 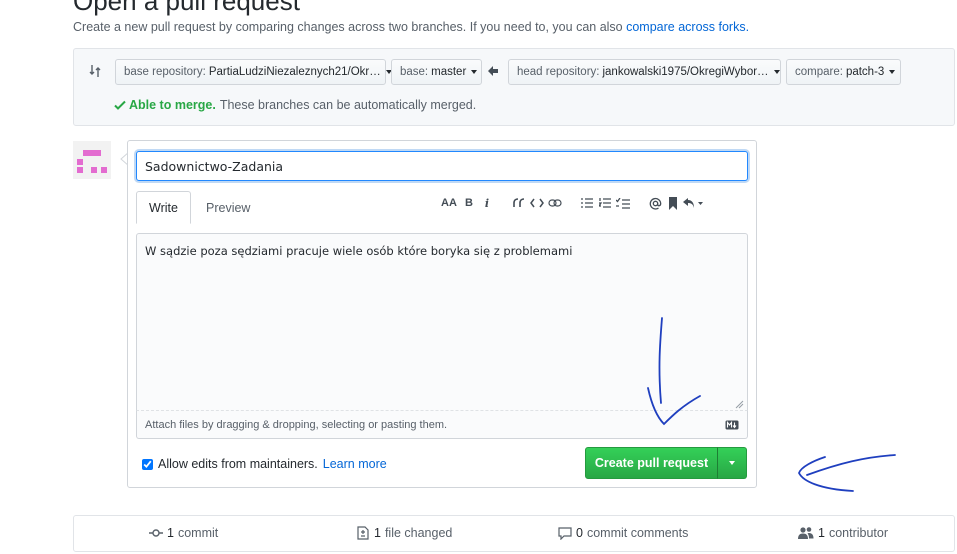 What do you see at coordinates (693, 203) in the screenshot?
I see `reply-icon` at bounding box center [693, 203].